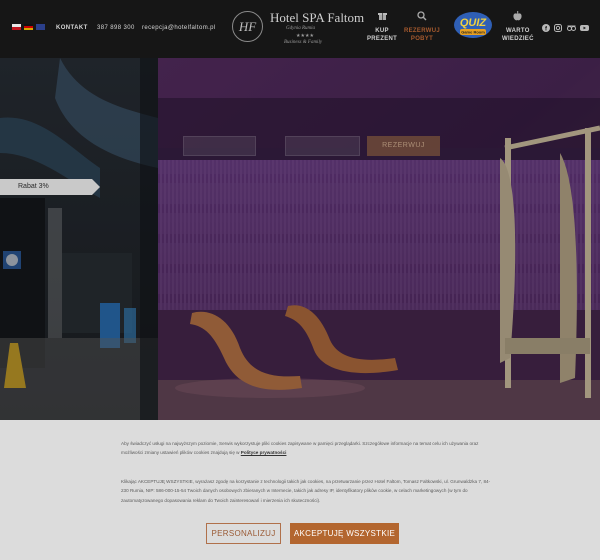  What do you see at coordinates (422, 31) in the screenshot?
I see `nav-label: REZERWUJ` at bounding box center [422, 31].